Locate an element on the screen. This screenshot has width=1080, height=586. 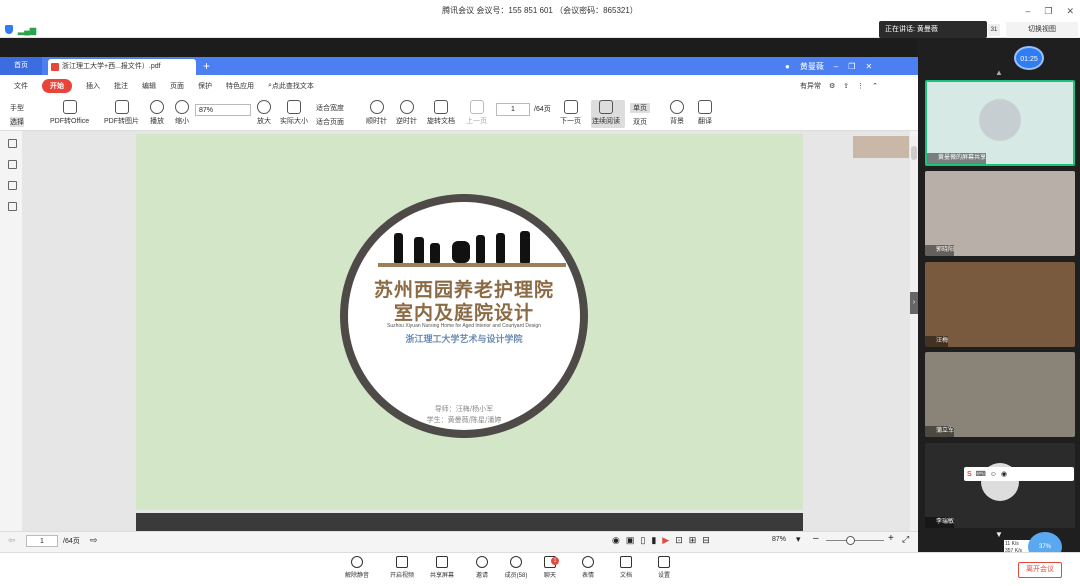
participant-tile-5: 李瑞敏 is located at coordinates (1000, 485).